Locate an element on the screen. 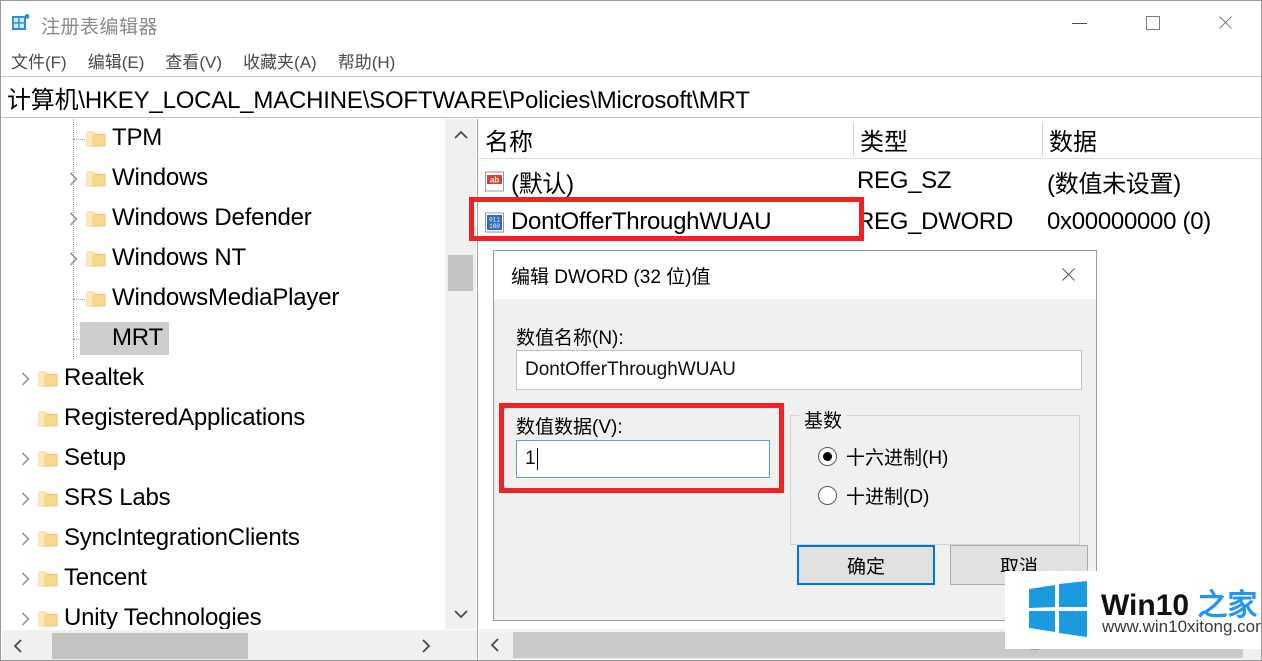 The width and height of the screenshot is (1262, 661). tree-item-tencent: Tencent is located at coordinates (224, 579).